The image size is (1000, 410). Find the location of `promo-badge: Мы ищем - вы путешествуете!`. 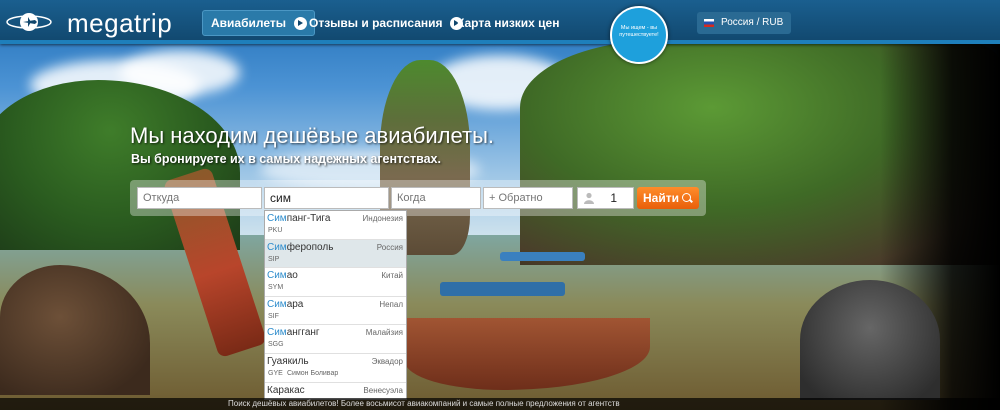

promo-badge: Мы ищем - вы путешествуете! is located at coordinates (639, 35).